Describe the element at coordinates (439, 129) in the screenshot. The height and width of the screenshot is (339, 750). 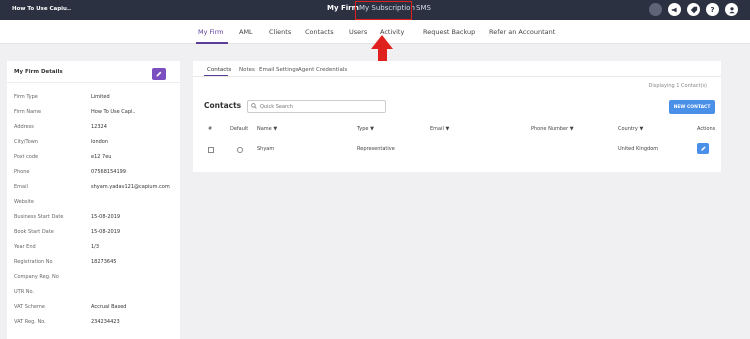
I see `col-email: Email ▼` at that location.